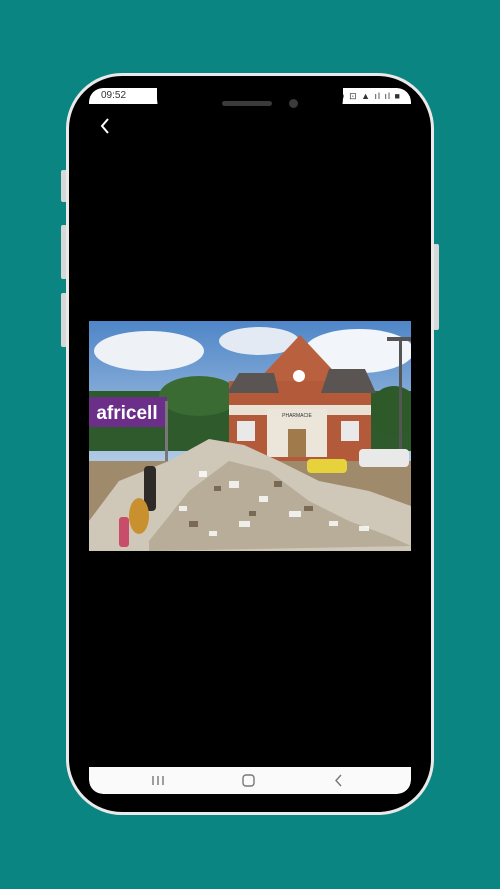 The height and width of the screenshot is (889, 500). Describe the element at coordinates (166, 431) in the screenshot. I see `billboard-pole` at that location.